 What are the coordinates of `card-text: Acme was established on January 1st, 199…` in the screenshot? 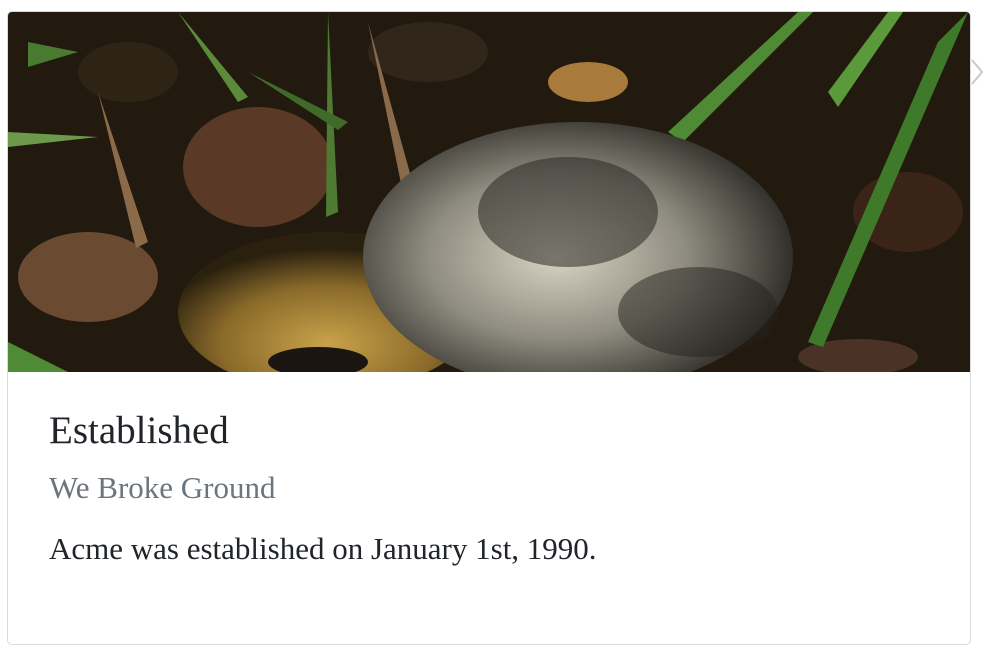 It's located at (323, 548).